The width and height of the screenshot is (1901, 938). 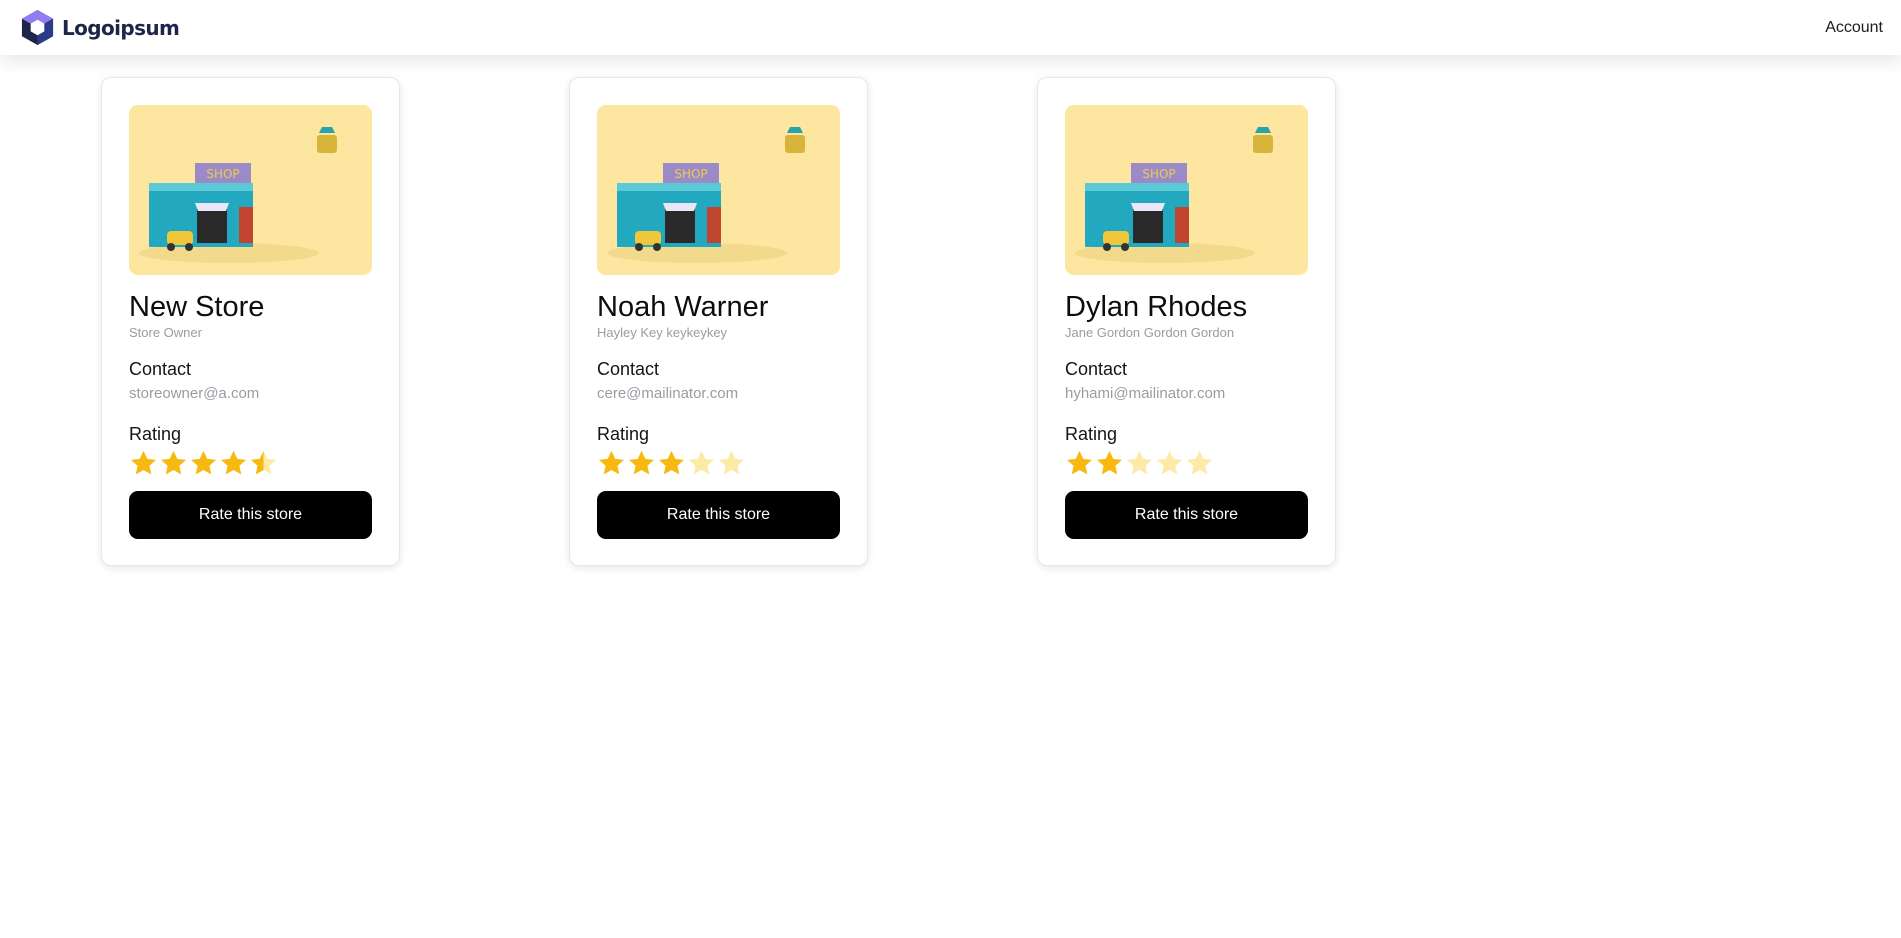 I want to click on store-name: Dylan Rhodes, so click(x=1156, y=307).